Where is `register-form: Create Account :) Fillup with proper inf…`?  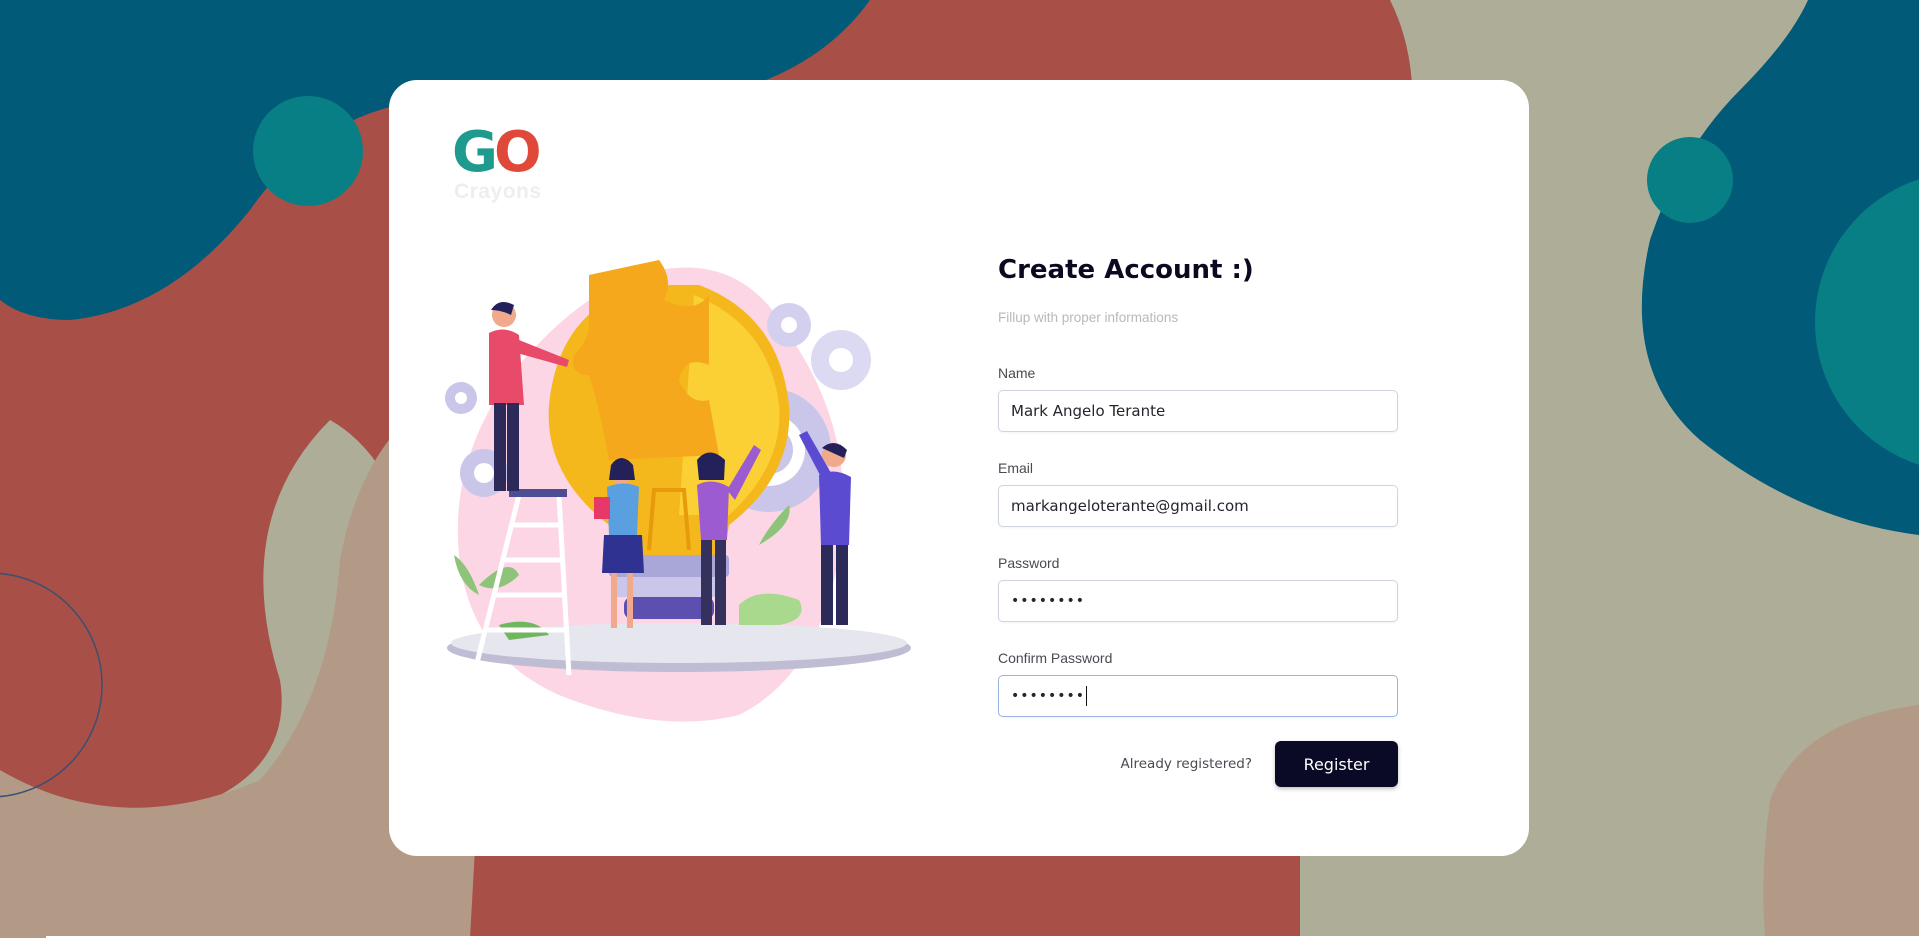 register-form: Create Account :) Fillup with proper inf… is located at coordinates (1198, 518).